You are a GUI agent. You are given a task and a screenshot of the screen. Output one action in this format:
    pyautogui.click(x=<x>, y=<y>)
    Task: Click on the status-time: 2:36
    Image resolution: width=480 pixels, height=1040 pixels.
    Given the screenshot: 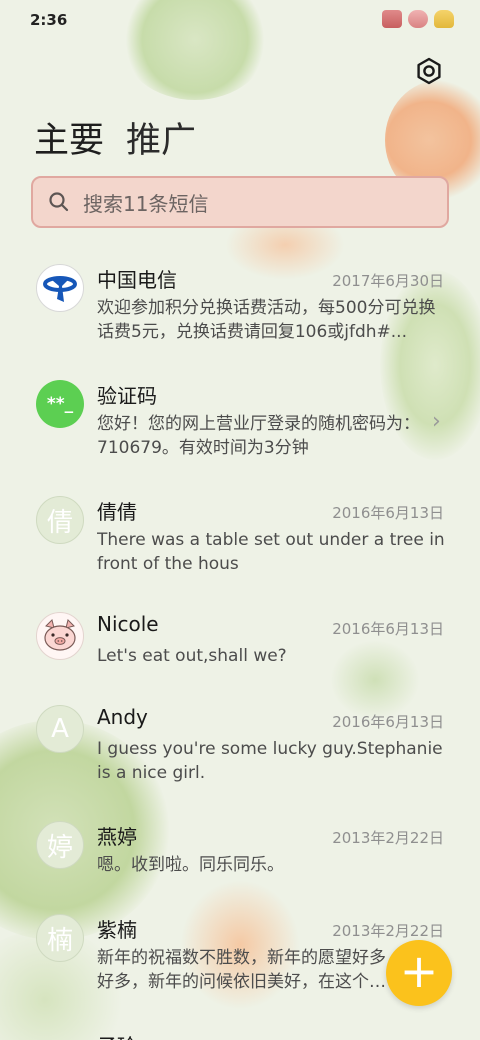 What is the action you would take?
    pyautogui.click(x=49, y=20)
    